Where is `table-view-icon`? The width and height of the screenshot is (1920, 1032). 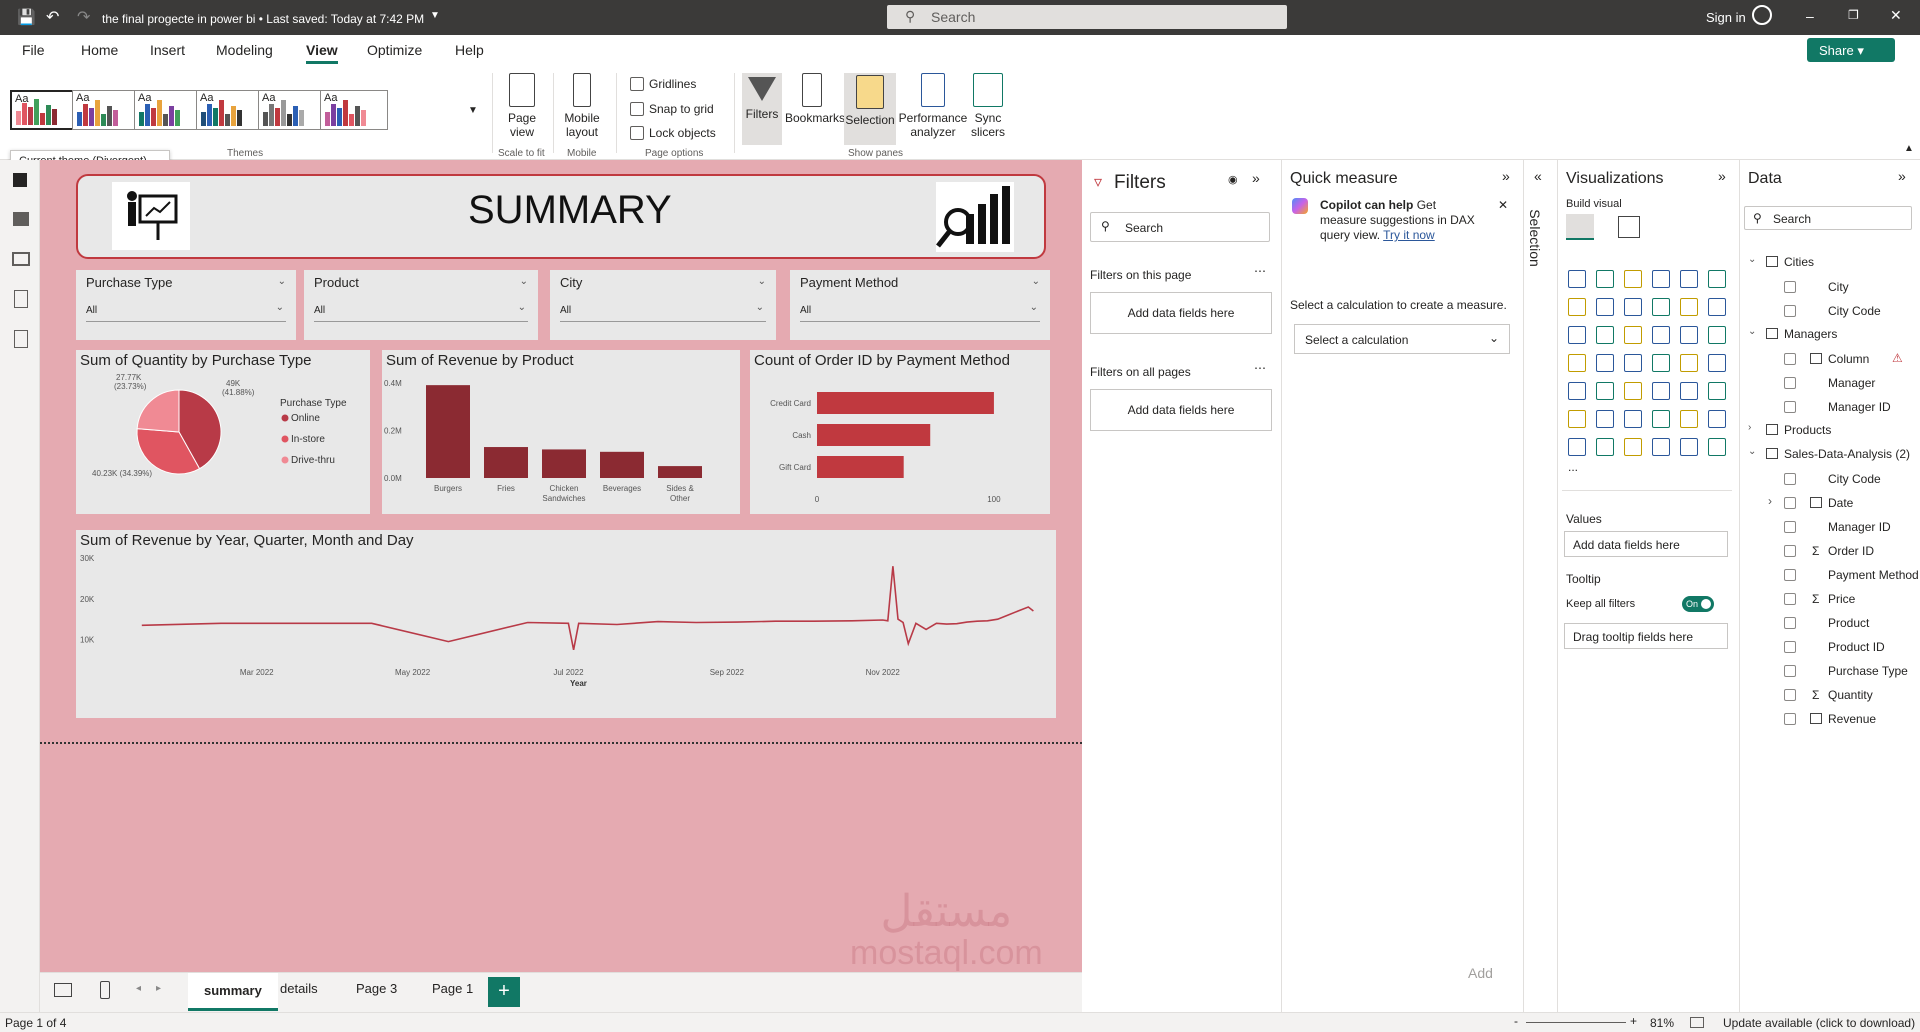 table-view-icon is located at coordinates (21, 219).